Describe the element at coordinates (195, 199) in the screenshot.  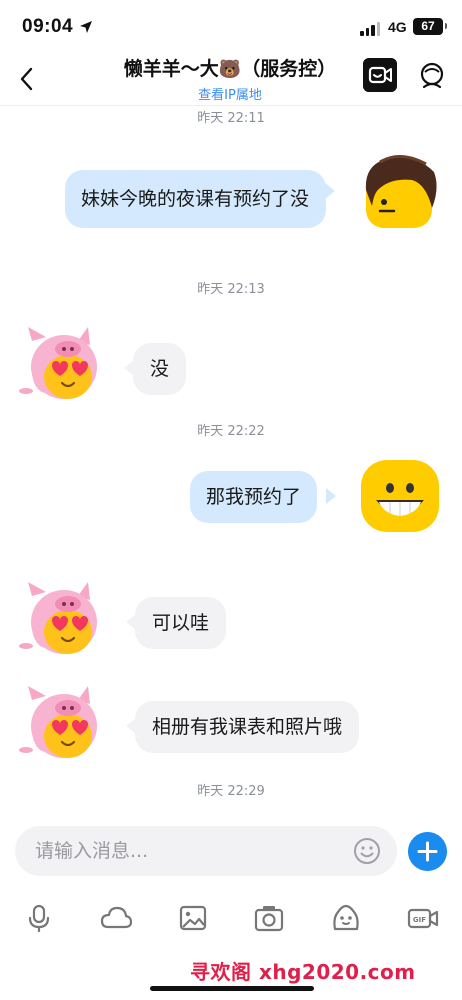
I see `sent-message-bubble: 妹妹今晚的夜课有预约了没` at that location.